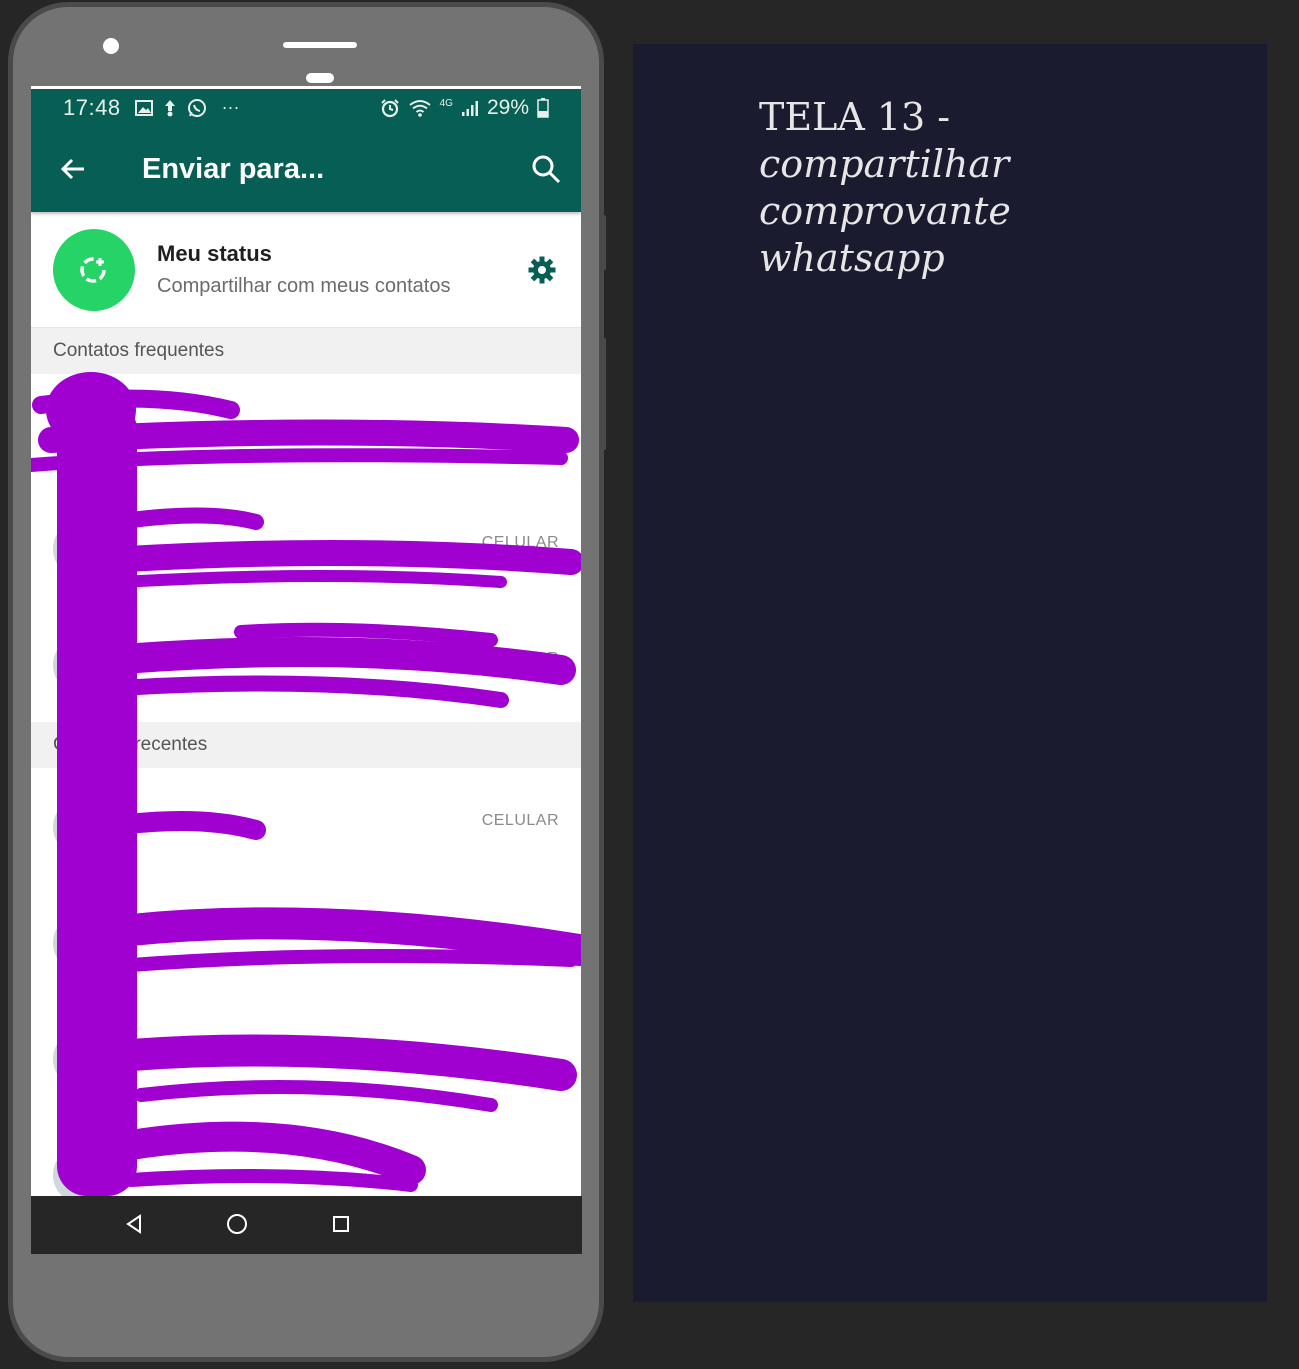  What do you see at coordinates (306, 745) in the screenshot?
I see `section-header-recent: Contatos recentes` at bounding box center [306, 745].